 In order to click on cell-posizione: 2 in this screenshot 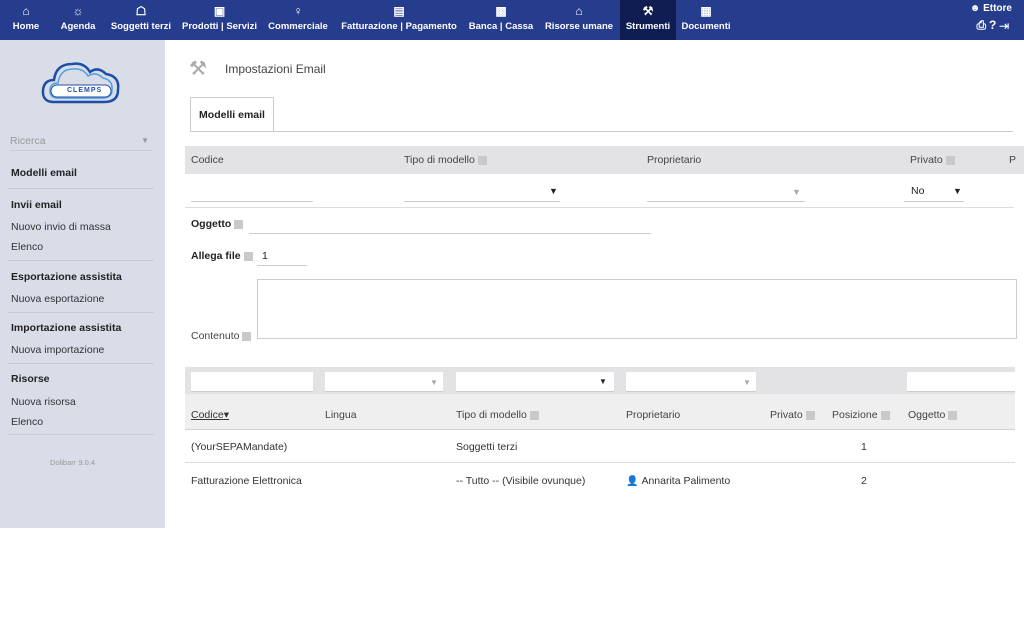, I will do `click(864, 481)`.